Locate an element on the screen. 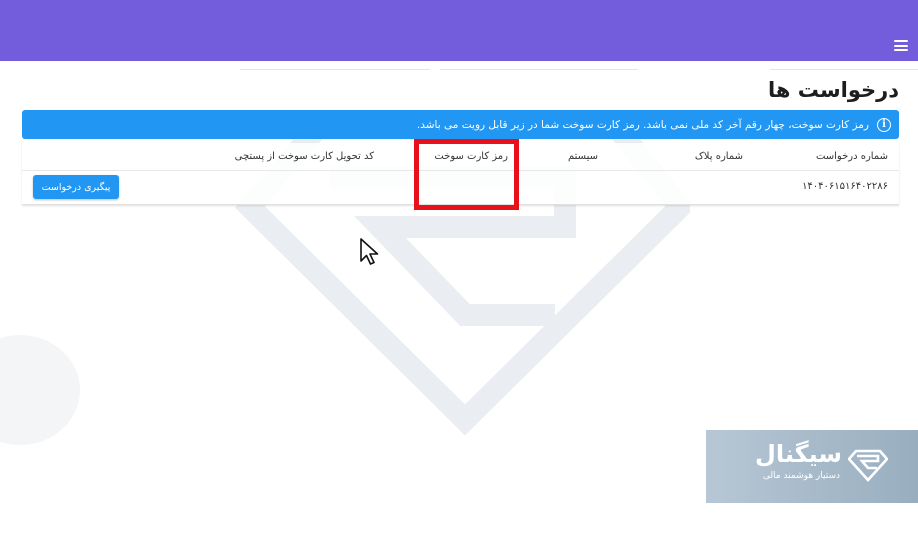 The width and height of the screenshot is (918, 541). top-bar is located at coordinates (459, 30).